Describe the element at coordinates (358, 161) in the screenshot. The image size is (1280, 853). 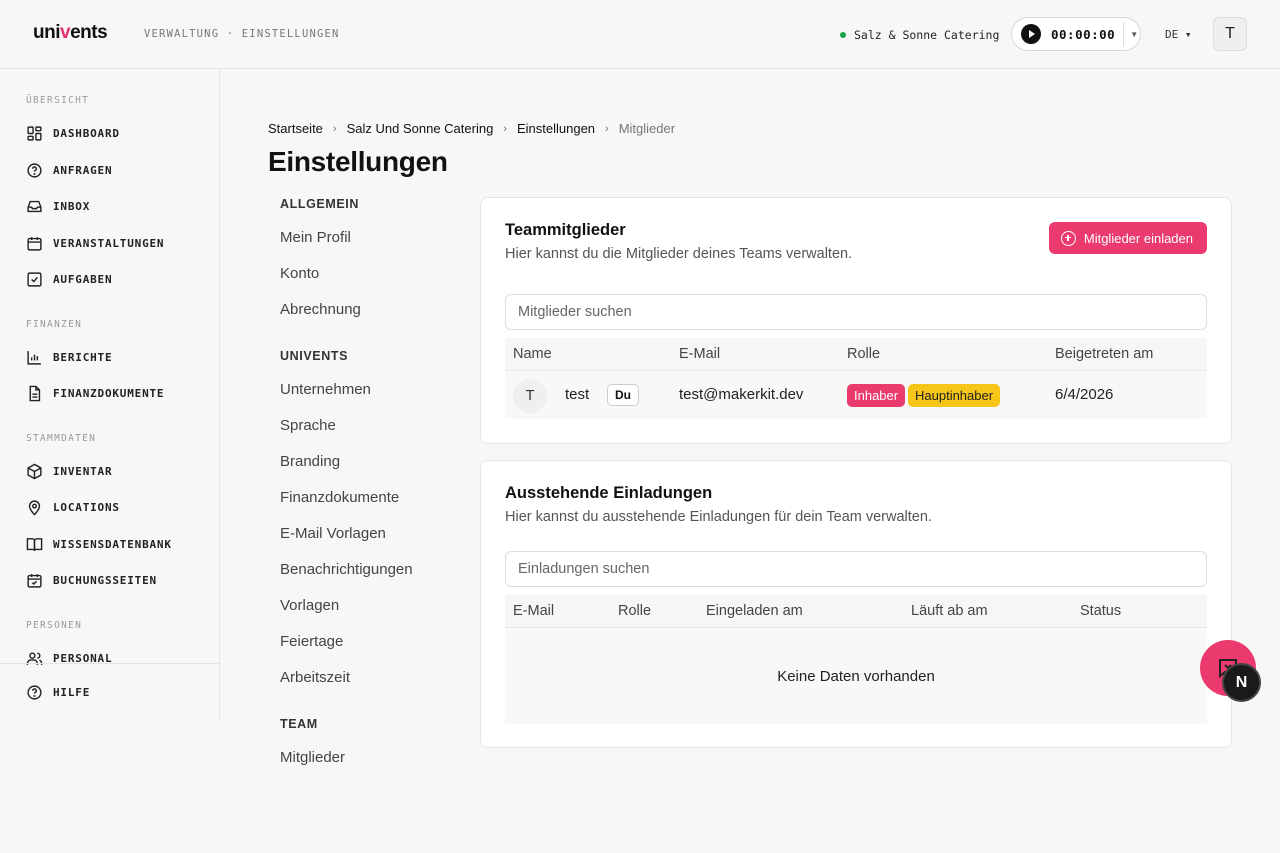
I see `page-title: Einstellungen` at that location.